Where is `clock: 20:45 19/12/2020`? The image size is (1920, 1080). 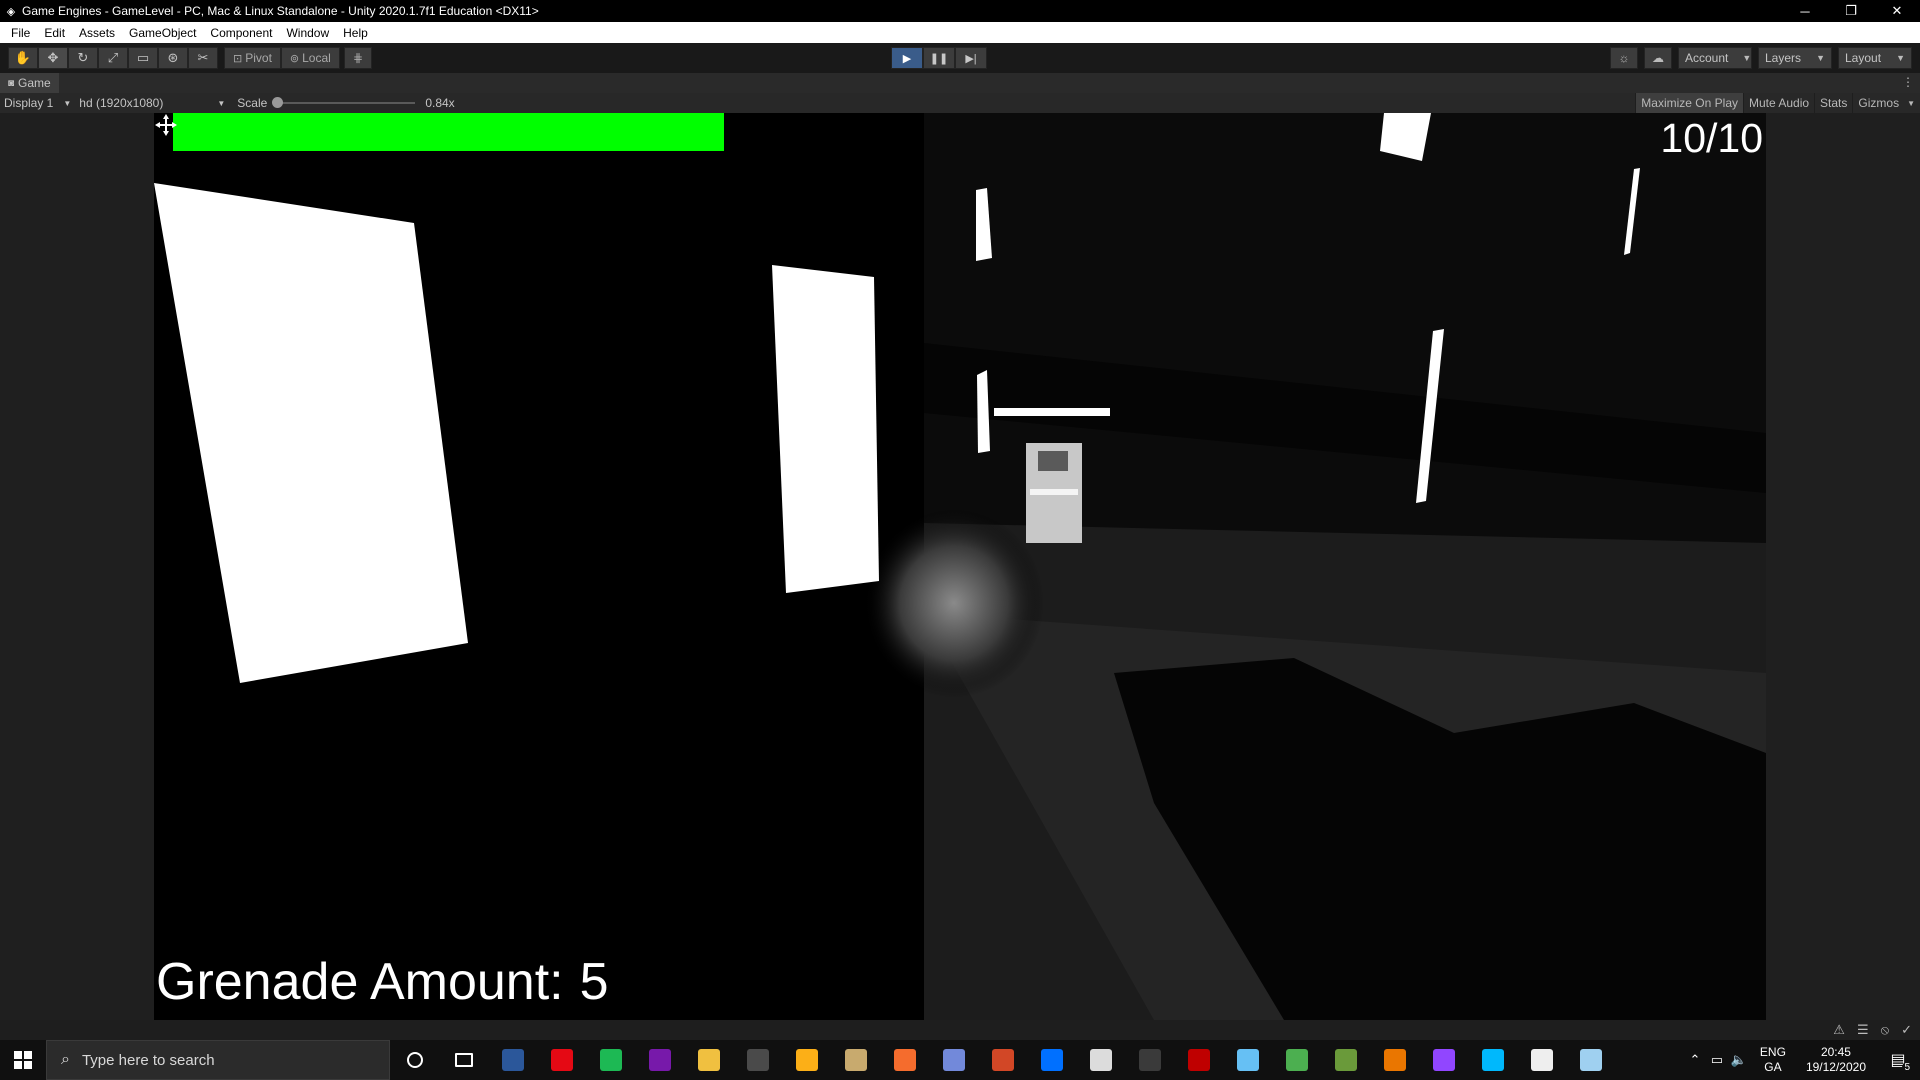 clock: 20:45 19/12/2020 is located at coordinates (1836, 1060).